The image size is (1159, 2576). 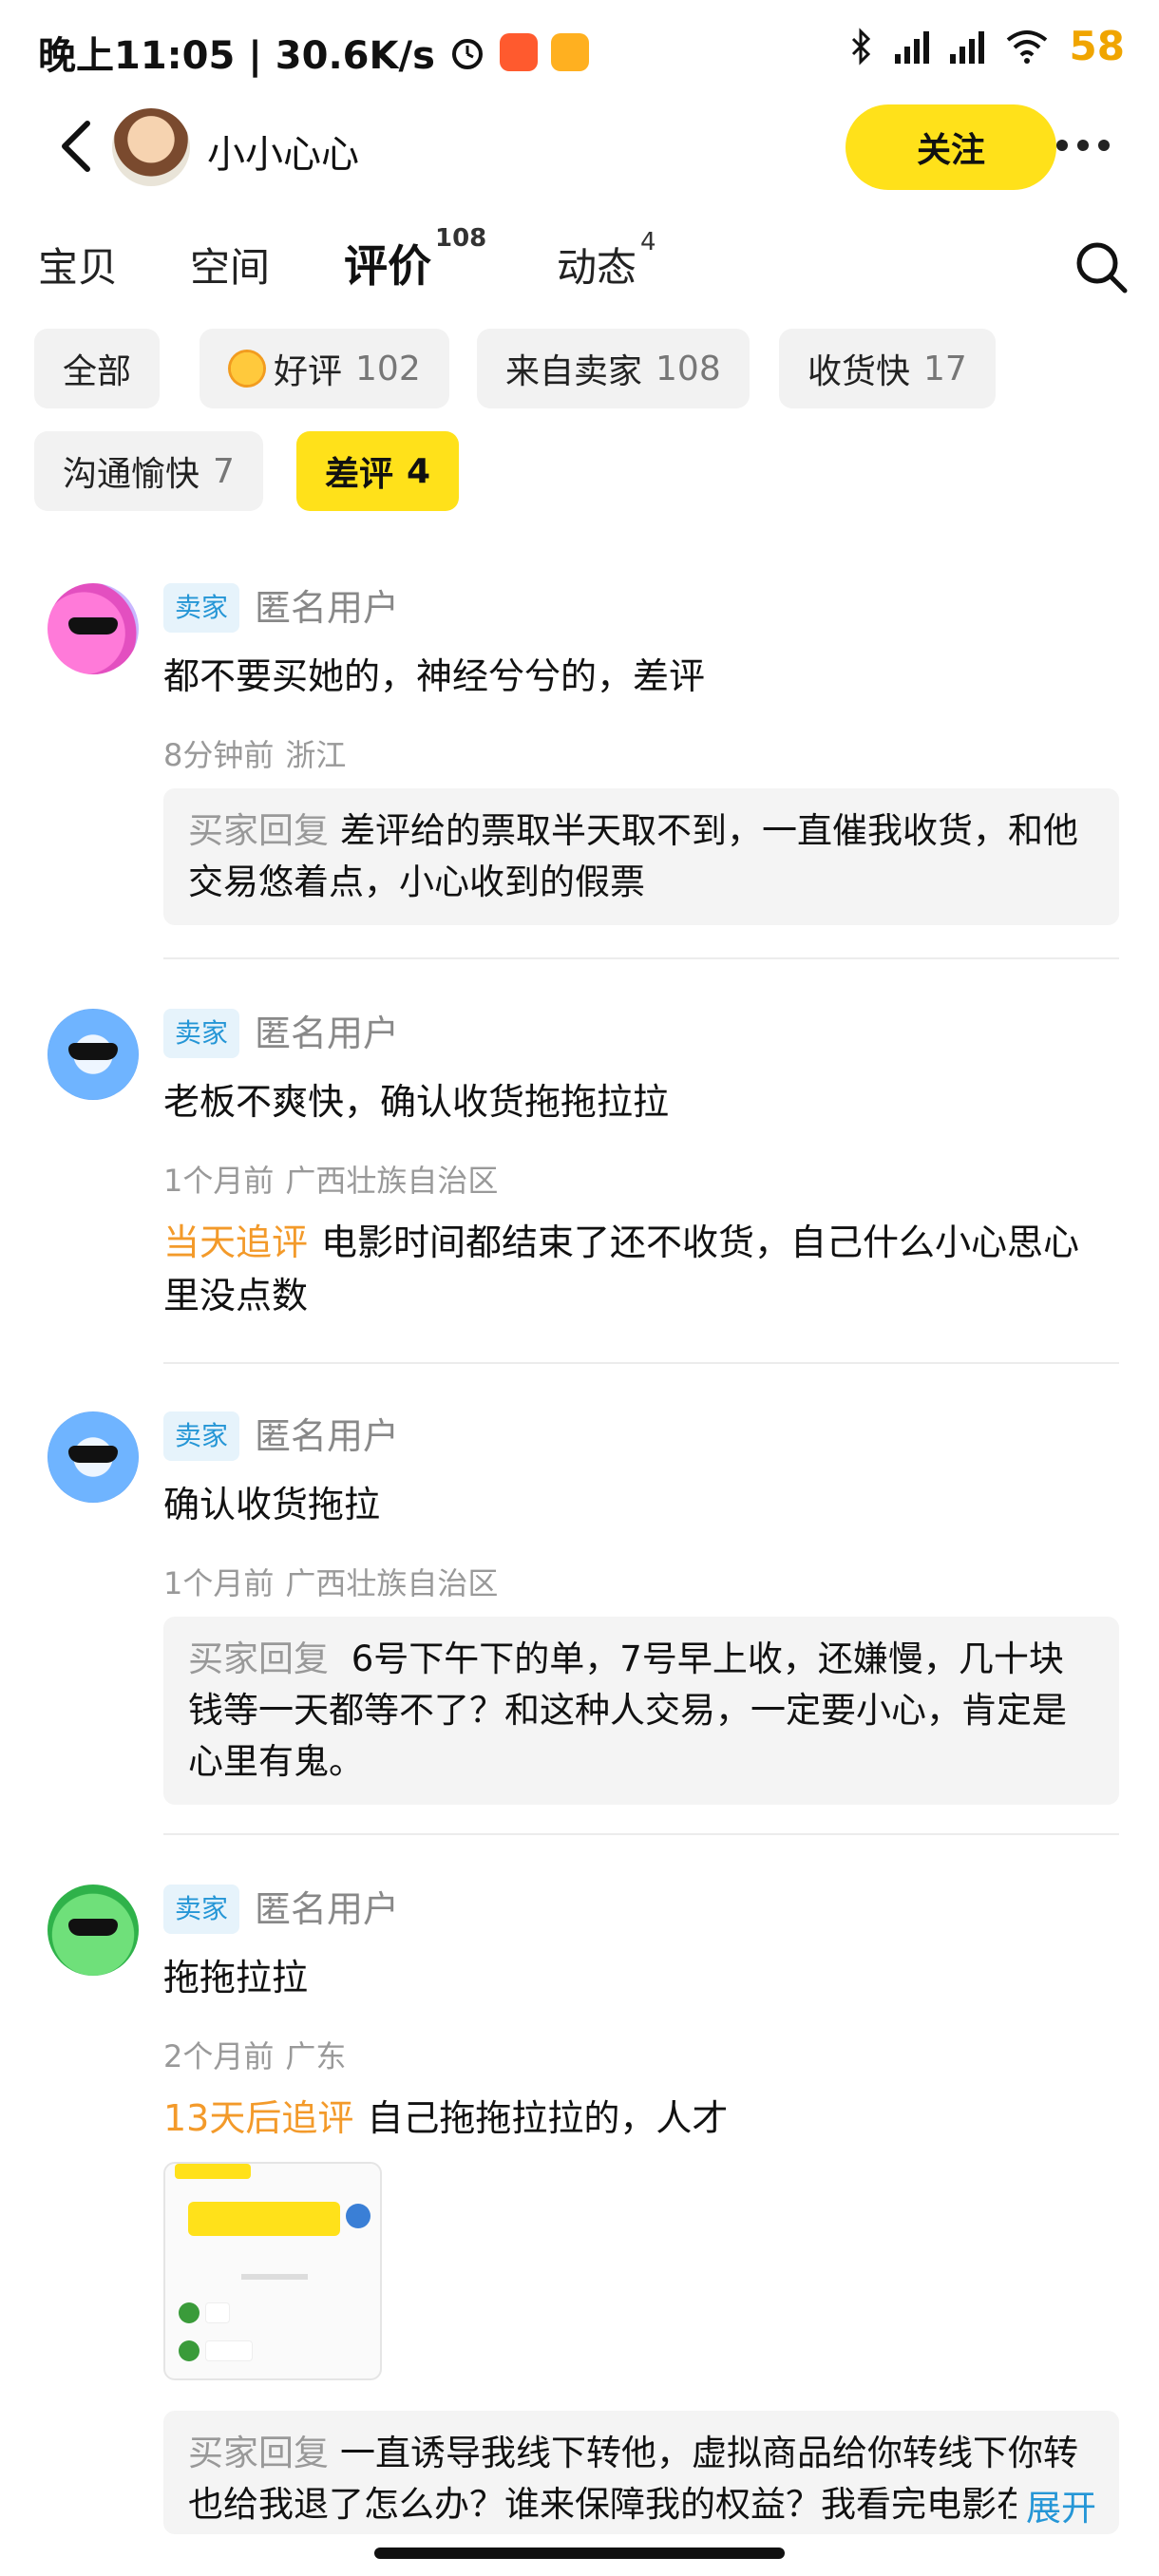 I want to click on filter-label: 差评, so click(x=359, y=474).